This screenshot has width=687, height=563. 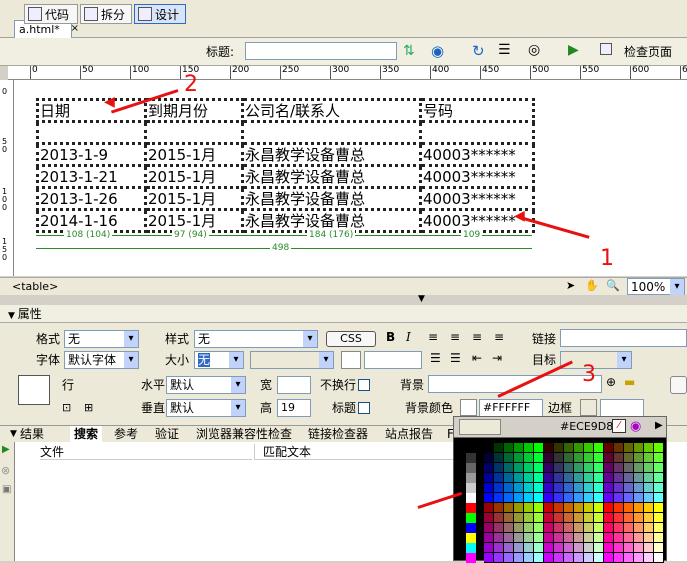 I want to click on bgcolor-input: #FFFFFF, so click(x=511, y=408).